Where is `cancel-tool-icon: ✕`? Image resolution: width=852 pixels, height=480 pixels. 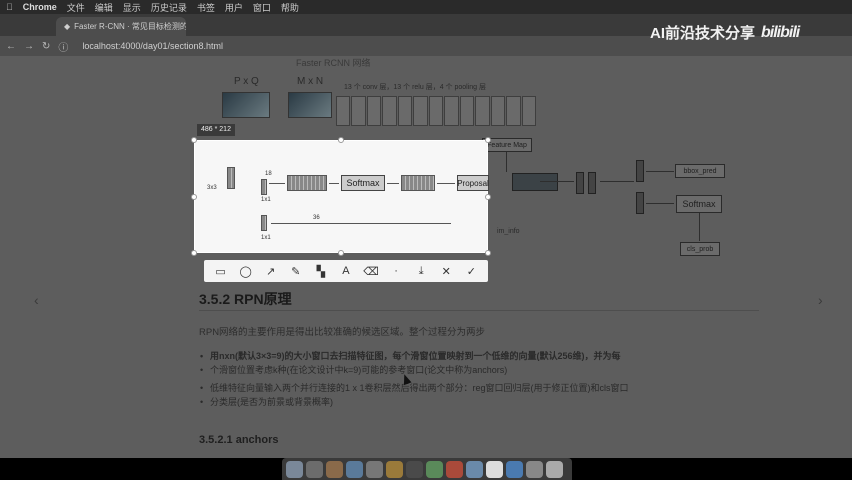
cancel-tool-icon: ✕ is located at coordinates (446, 271).